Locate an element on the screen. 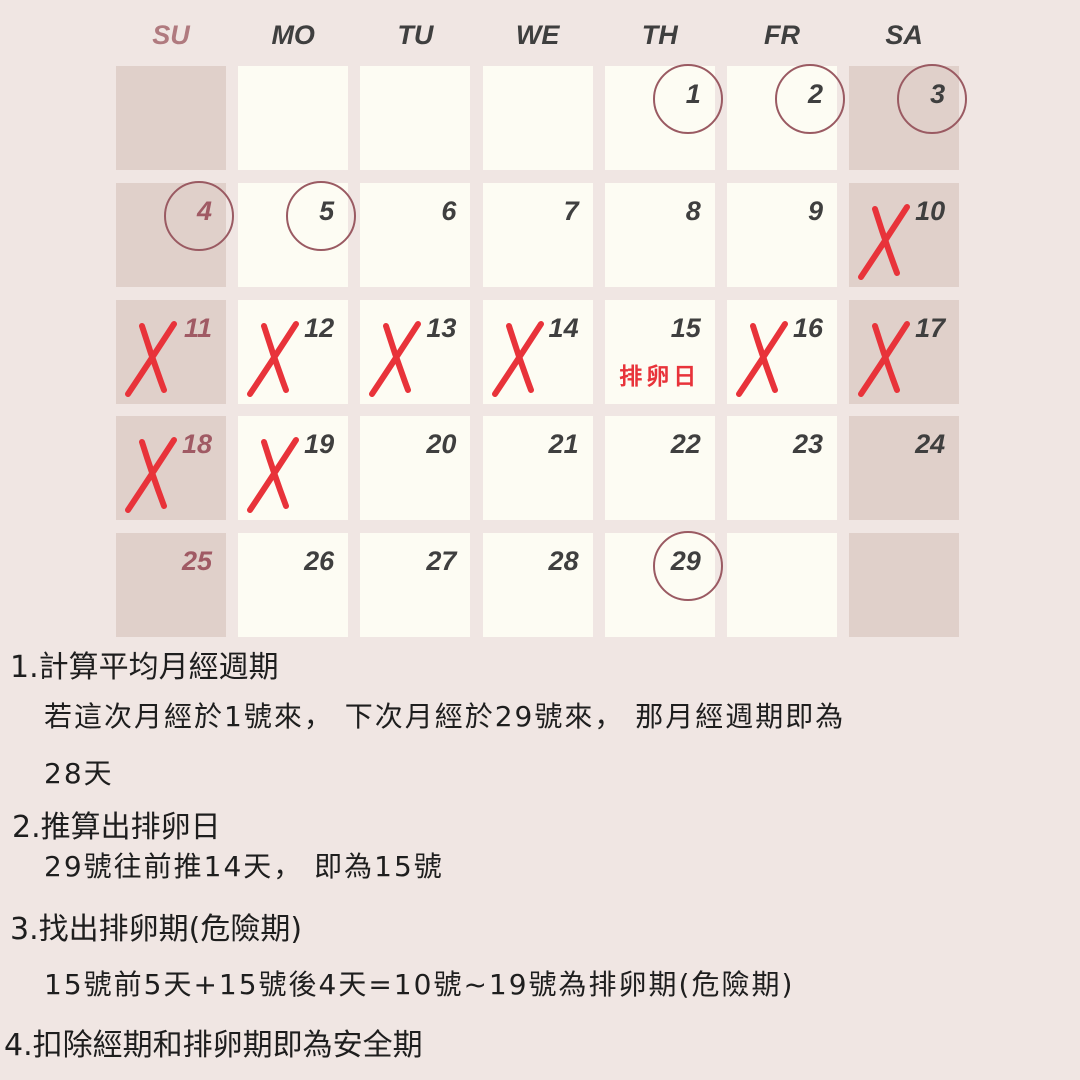 Image resolution: width=1080 pixels, height=1080 pixels. step3-title: 3.找出排卵期(危險期) is located at coordinates (156, 929).